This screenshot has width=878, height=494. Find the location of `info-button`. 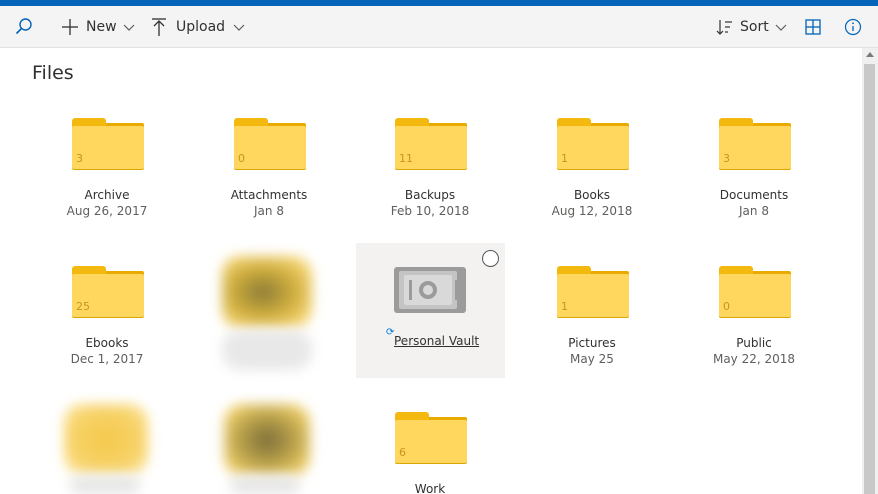

info-button is located at coordinates (853, 27).